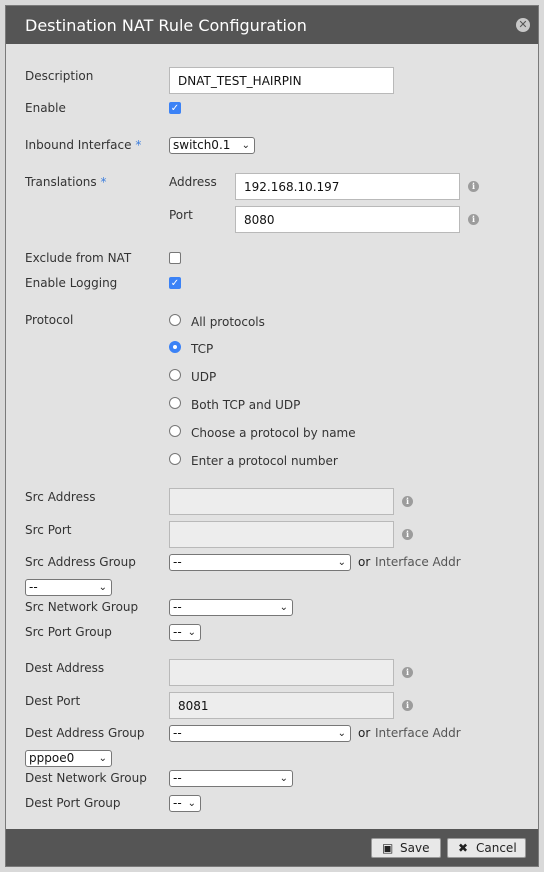 The width and height of the screenshot is (544, 872). What do you see at coordinates (49, 320) in the screenshot?
I see `protocol-label: Protocol` at bounding box center [49, 320].